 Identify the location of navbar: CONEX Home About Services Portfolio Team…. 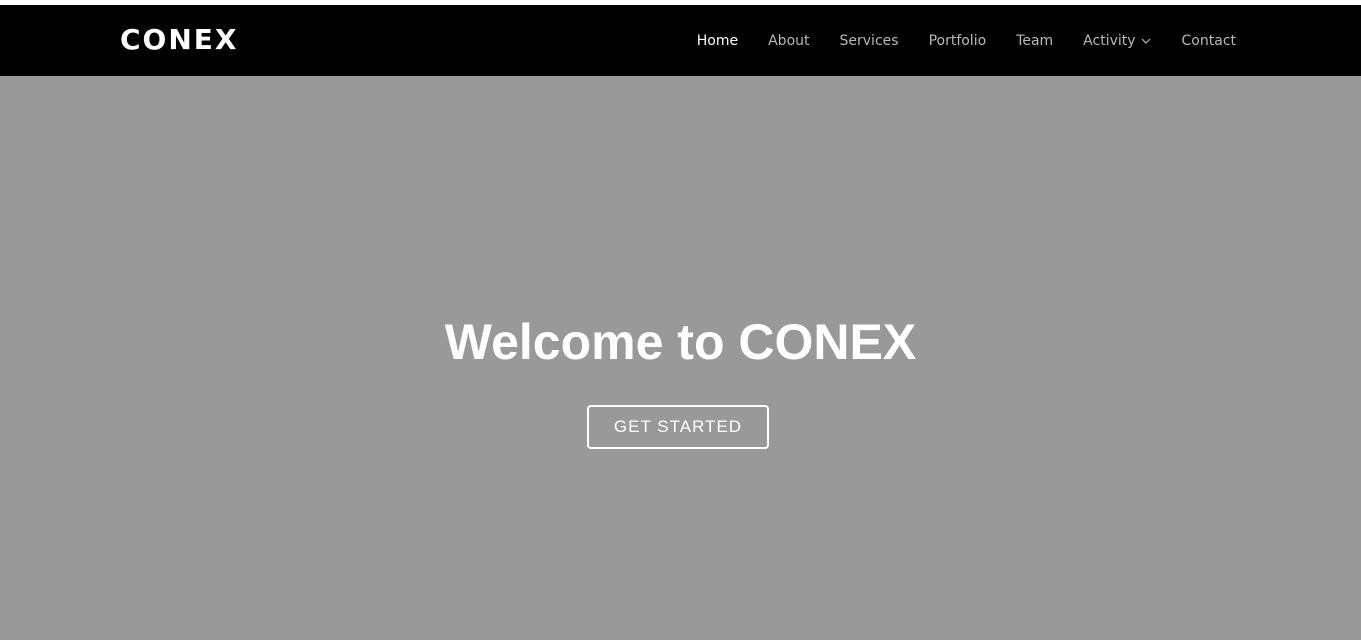
(680, 40).